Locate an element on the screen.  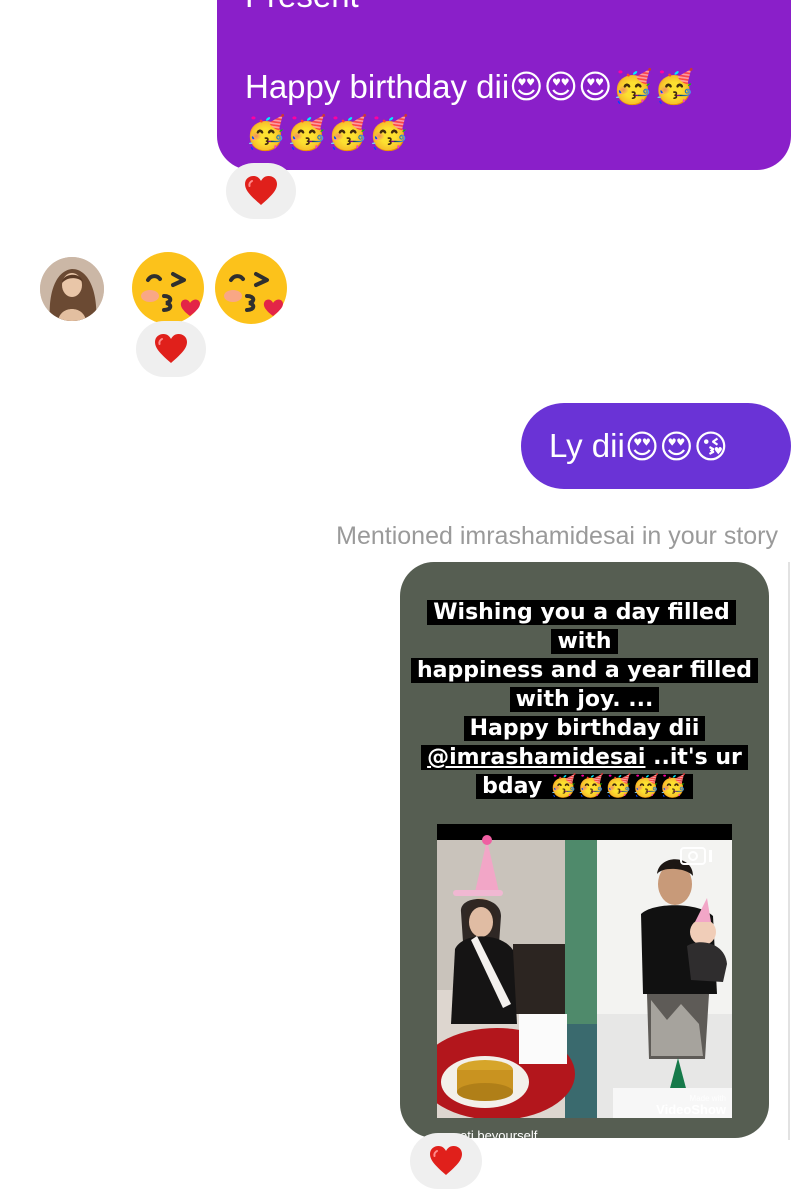
contact-avatar is located at coordinates (72, 289).